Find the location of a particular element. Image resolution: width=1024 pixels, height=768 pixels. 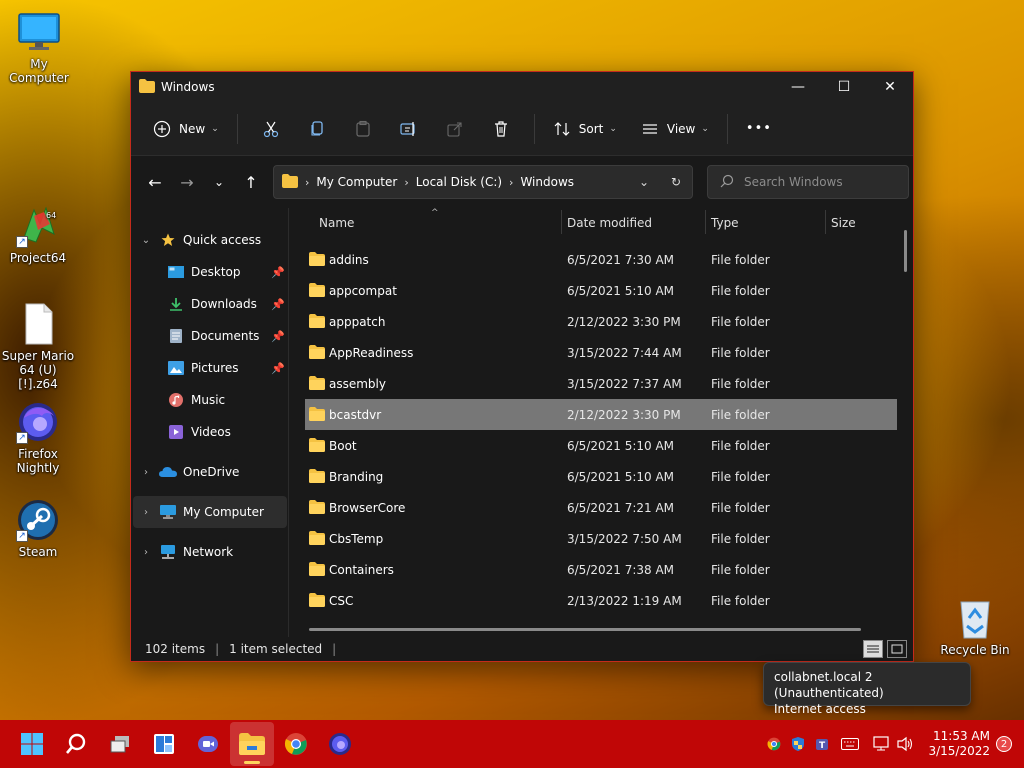

firefox-nightly-taskbar-button is located at coordinates (340, 744).